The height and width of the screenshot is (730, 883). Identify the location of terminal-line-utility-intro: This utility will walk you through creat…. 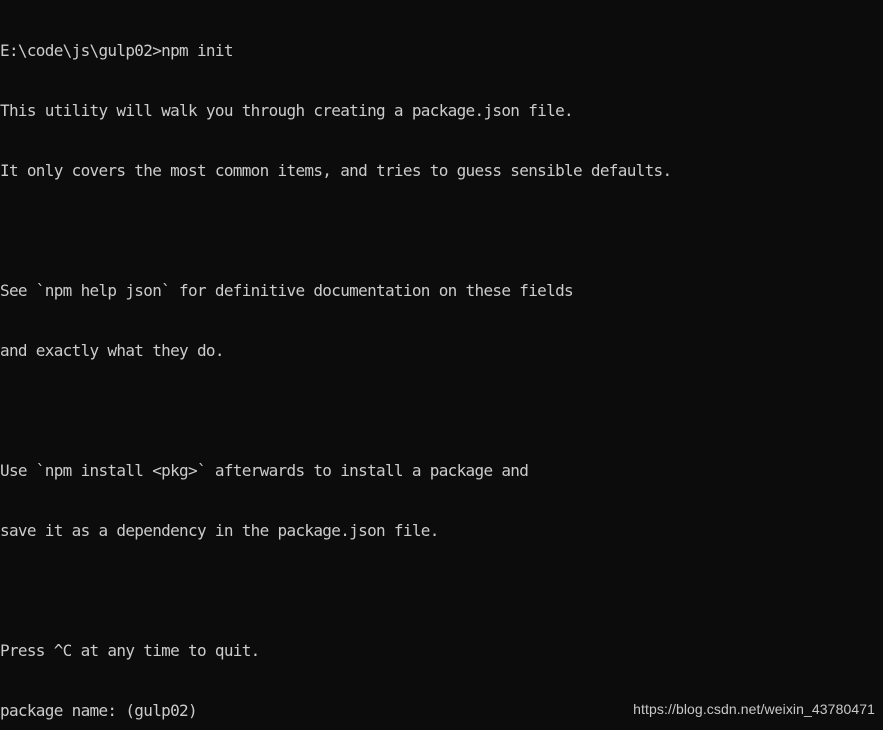
(287, 110).